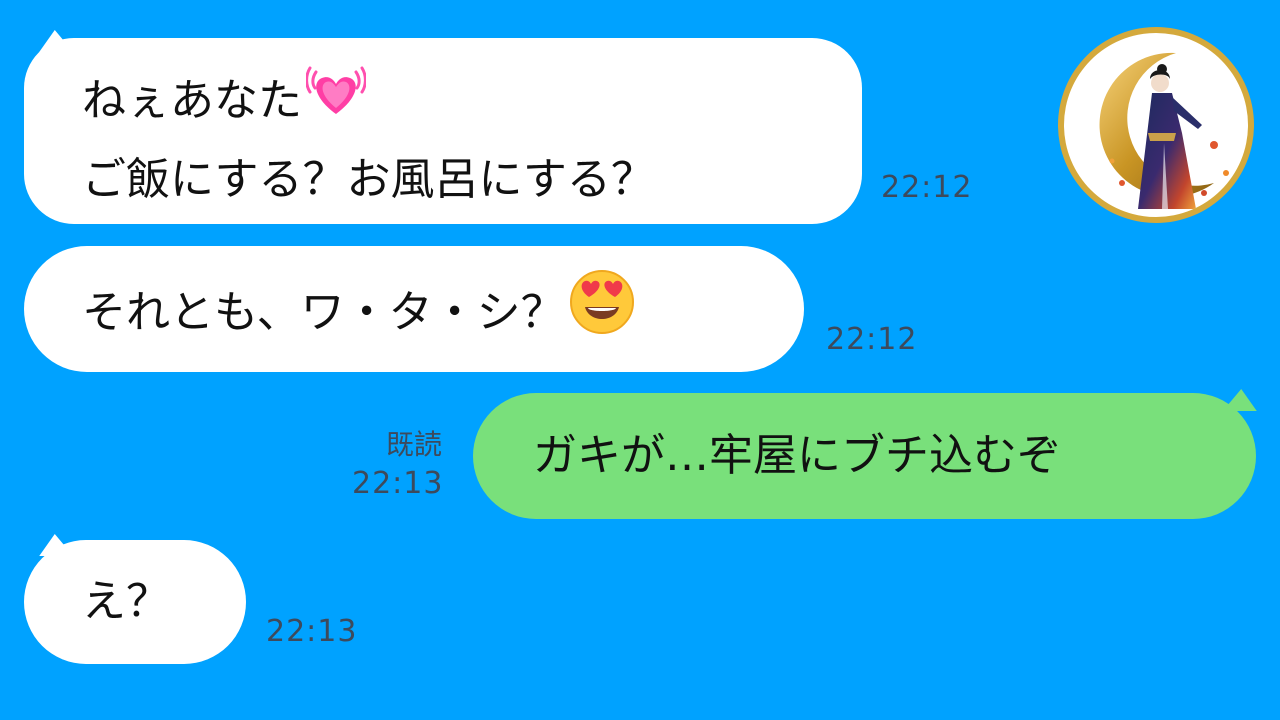 Image resolution: width=1280 pixels, height=720 pixels. What do you see at coordinates (323, 312) in the screenshot?
I see `message-text: それとも、ワ・タ・シ？` at bounding box center [323, 312].